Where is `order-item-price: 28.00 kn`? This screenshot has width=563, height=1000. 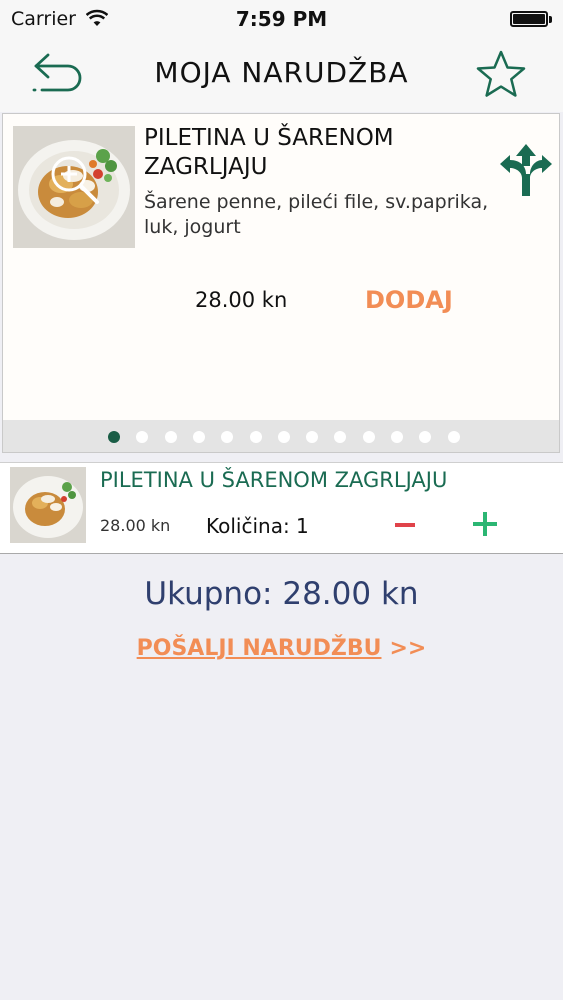 order-item-price: 28.00 kn is located at coordinates (135, 525).